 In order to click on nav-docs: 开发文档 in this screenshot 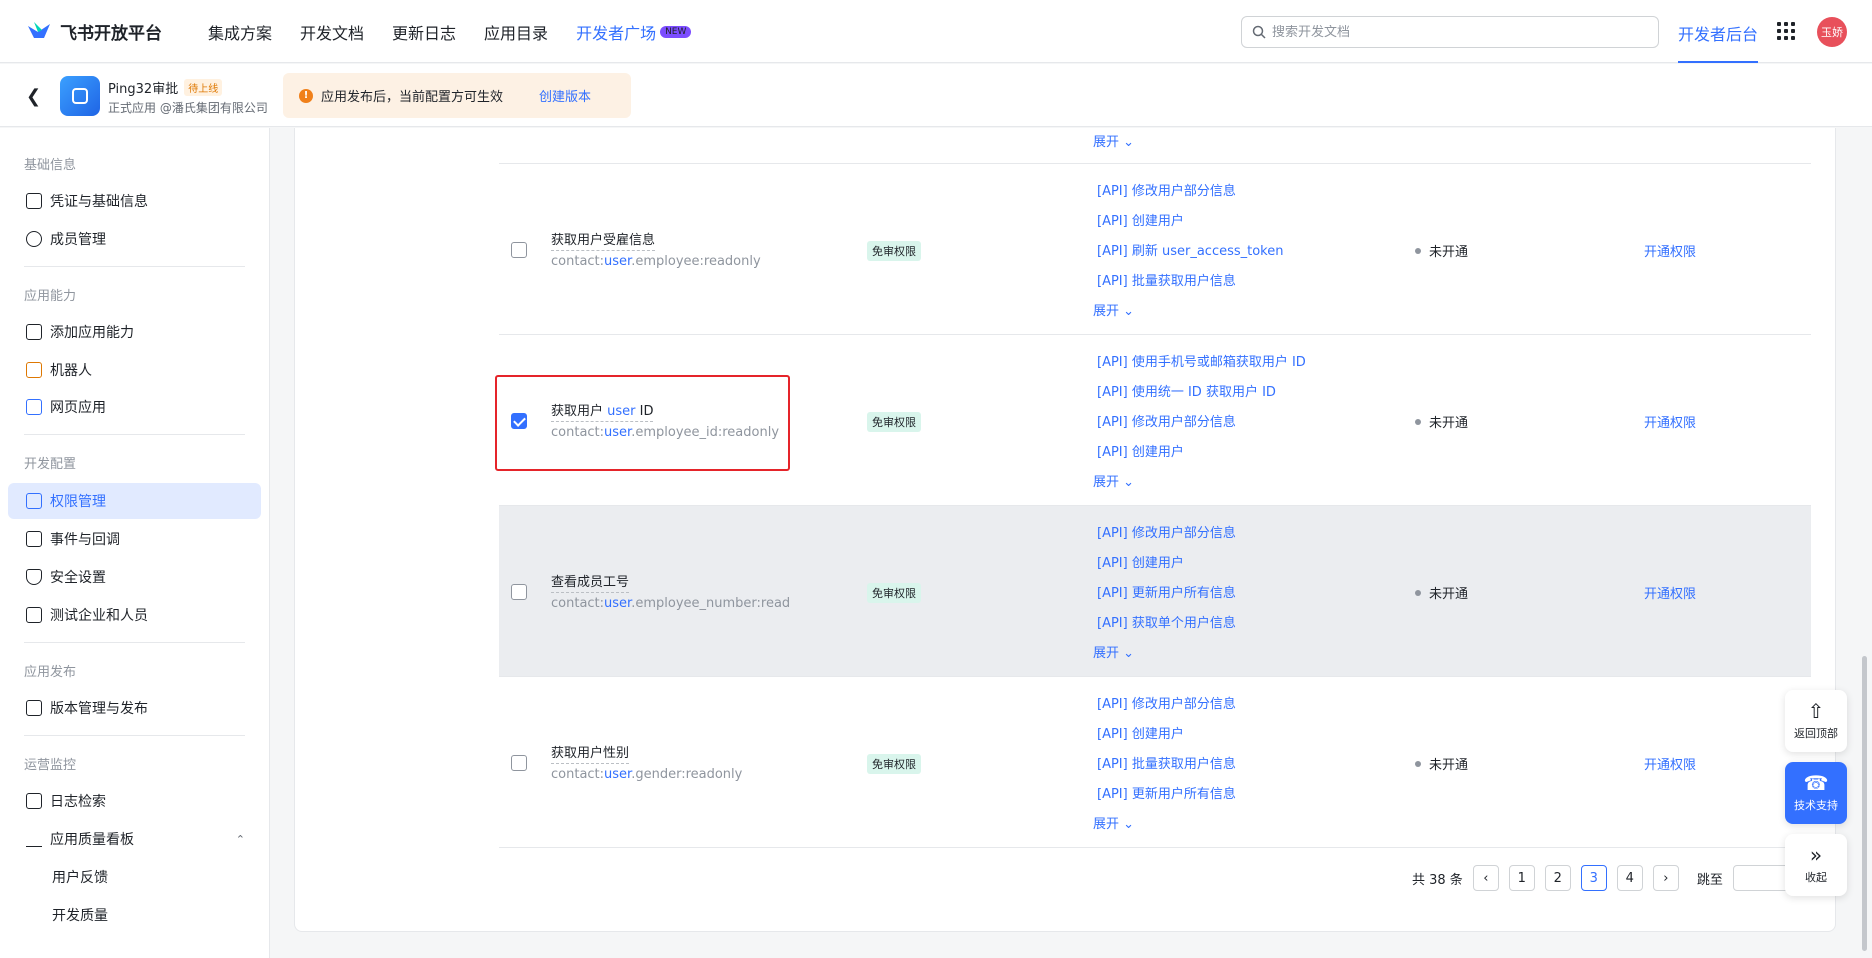, I will do `click(332, 32)`.